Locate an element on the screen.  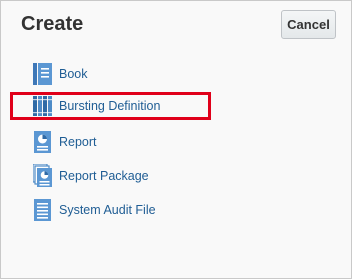
create-item-report: Report is located at coordinates (65, 142).